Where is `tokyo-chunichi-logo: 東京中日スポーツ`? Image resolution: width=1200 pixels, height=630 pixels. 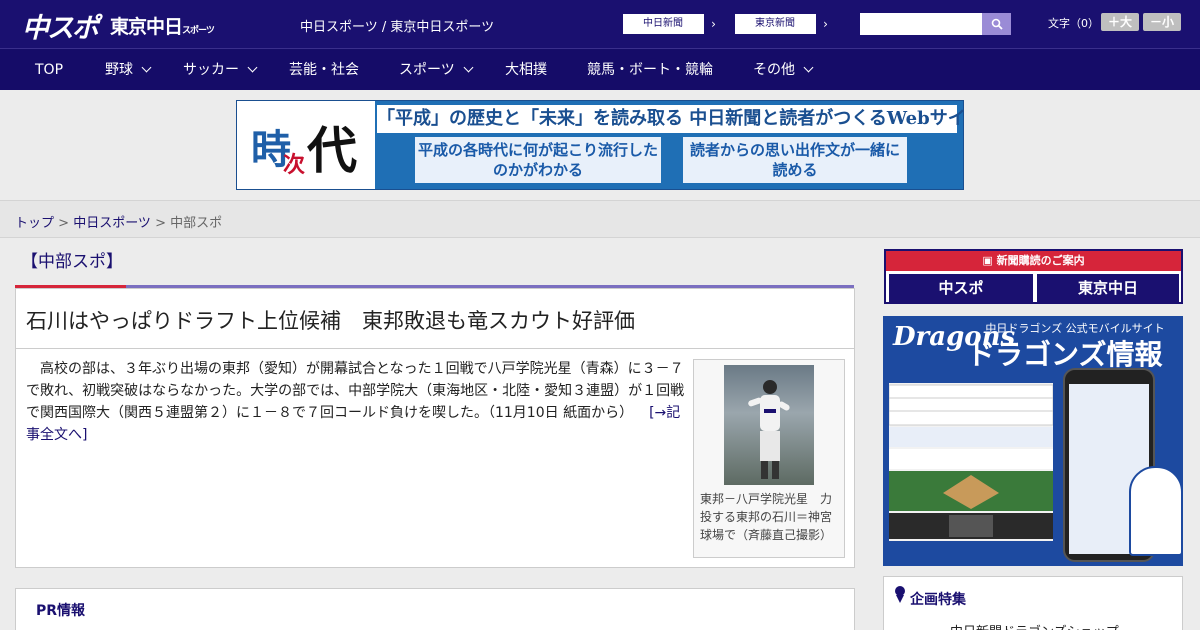 tokyo-chunichi-logo: 東京中日スポーツ is located at coordinates (162, 25).